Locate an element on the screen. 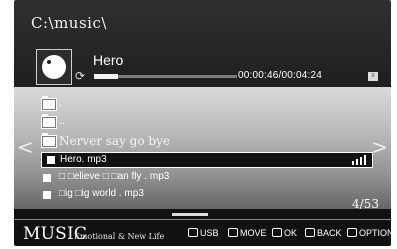 Image resolution: width=397 pixels, height=249 pixels. now-playing-title: Hero is located at coordinates (108, 60).